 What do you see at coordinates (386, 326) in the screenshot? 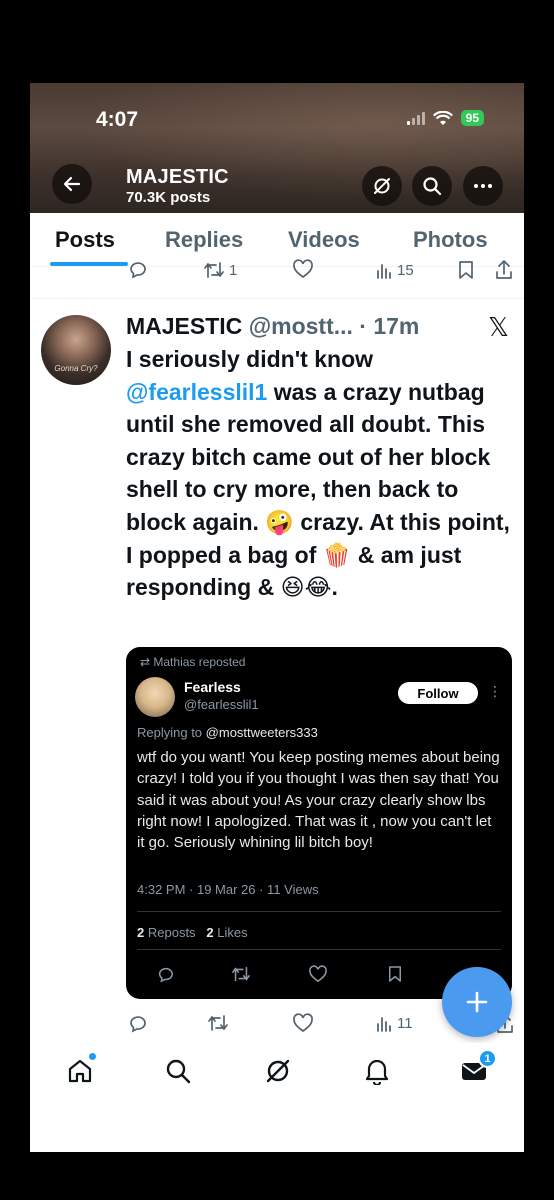
I see `tweet-time: · 17m` at bounding box center [386, 326].